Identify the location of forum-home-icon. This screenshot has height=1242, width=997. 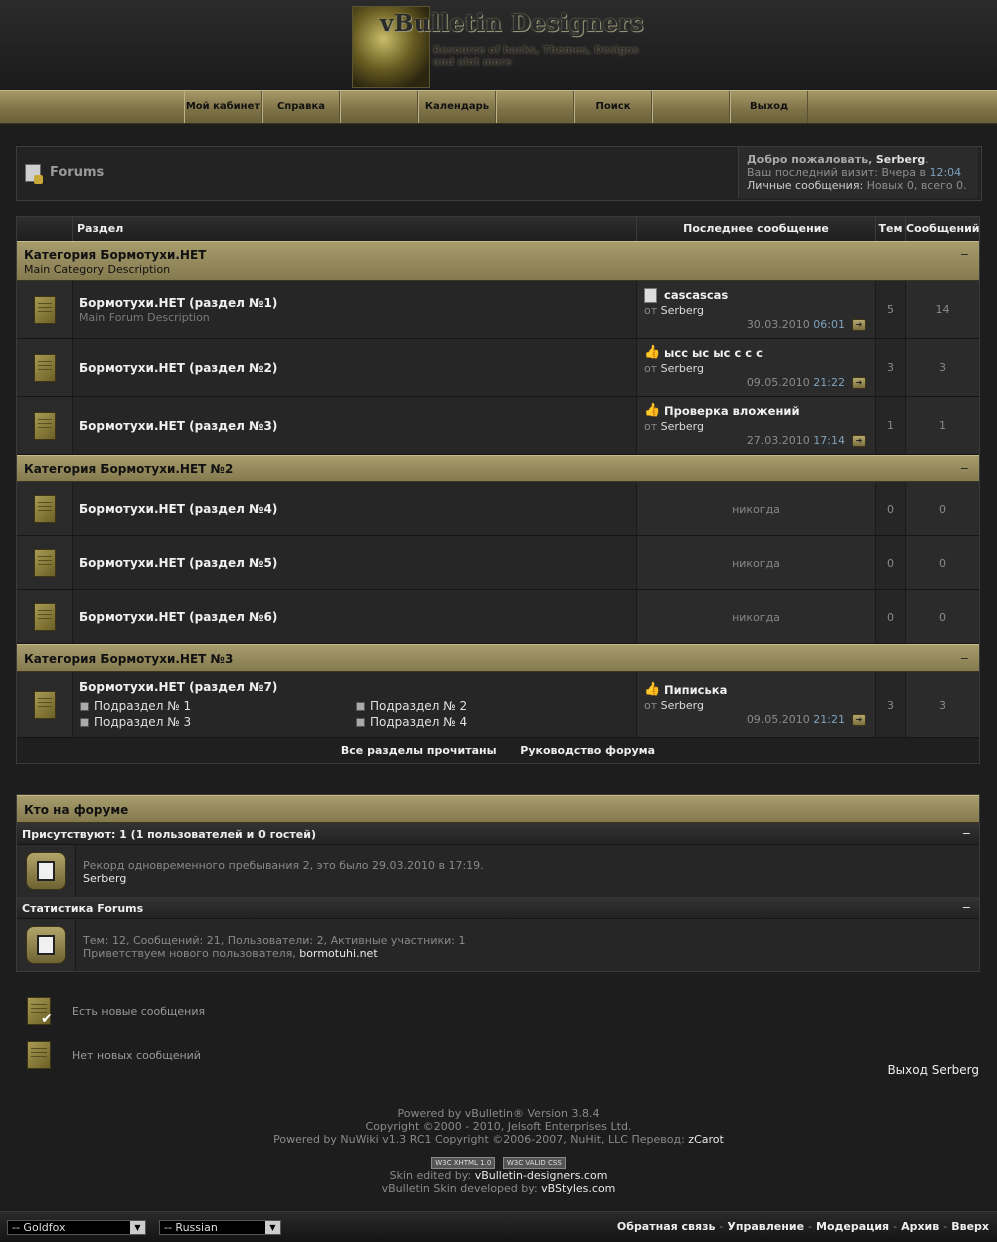
(34, 174).